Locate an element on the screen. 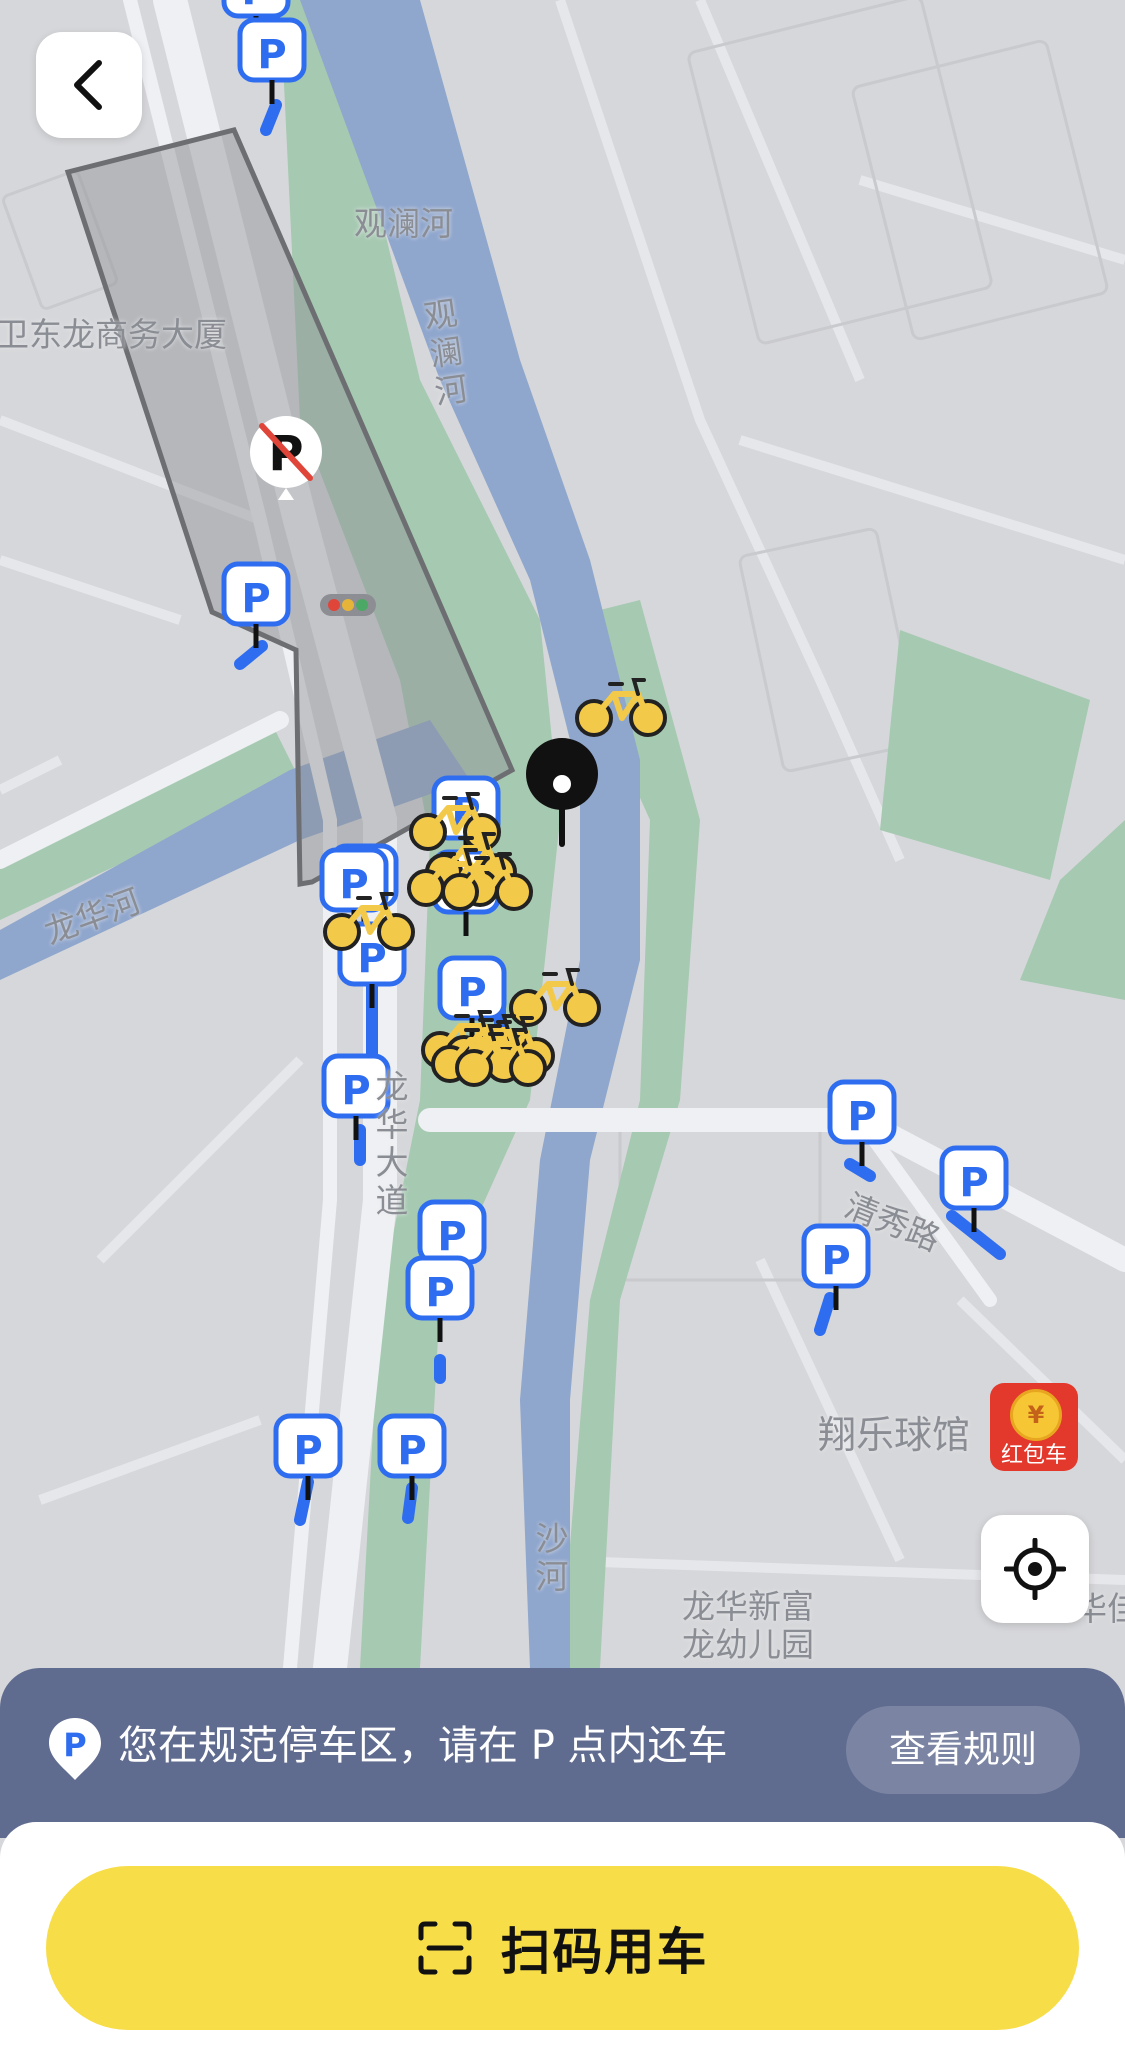 This screenshot has height=2065, width=1125. scan-to-ride-button: 扫码用车 is located at coordinates (562, 1948).